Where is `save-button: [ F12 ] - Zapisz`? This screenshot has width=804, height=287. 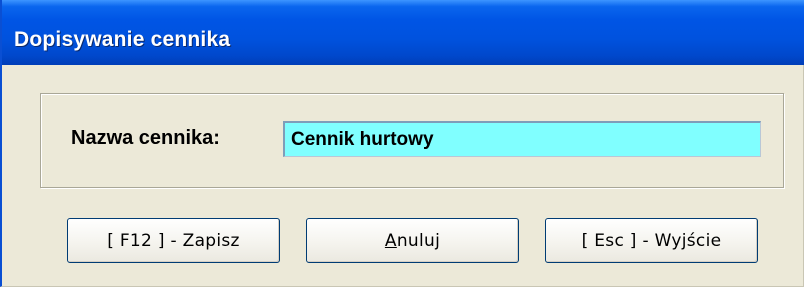 save-button: [ F12 ] - Zapisz is located at coordinates (173, 240).